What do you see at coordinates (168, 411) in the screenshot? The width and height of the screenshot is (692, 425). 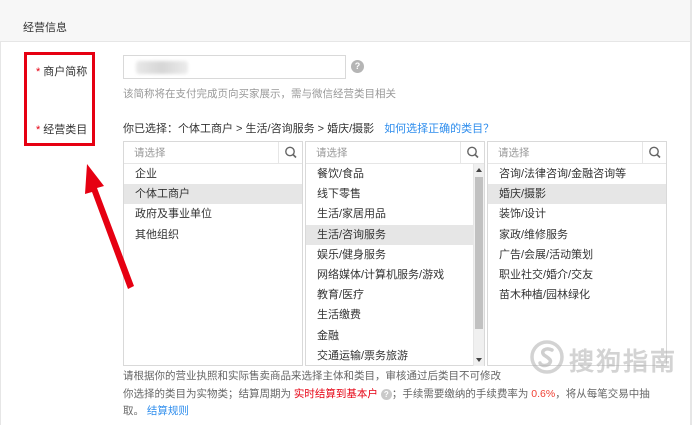 I see `settlement-rules-link: 结算规则` at bounding box center [168, 411].